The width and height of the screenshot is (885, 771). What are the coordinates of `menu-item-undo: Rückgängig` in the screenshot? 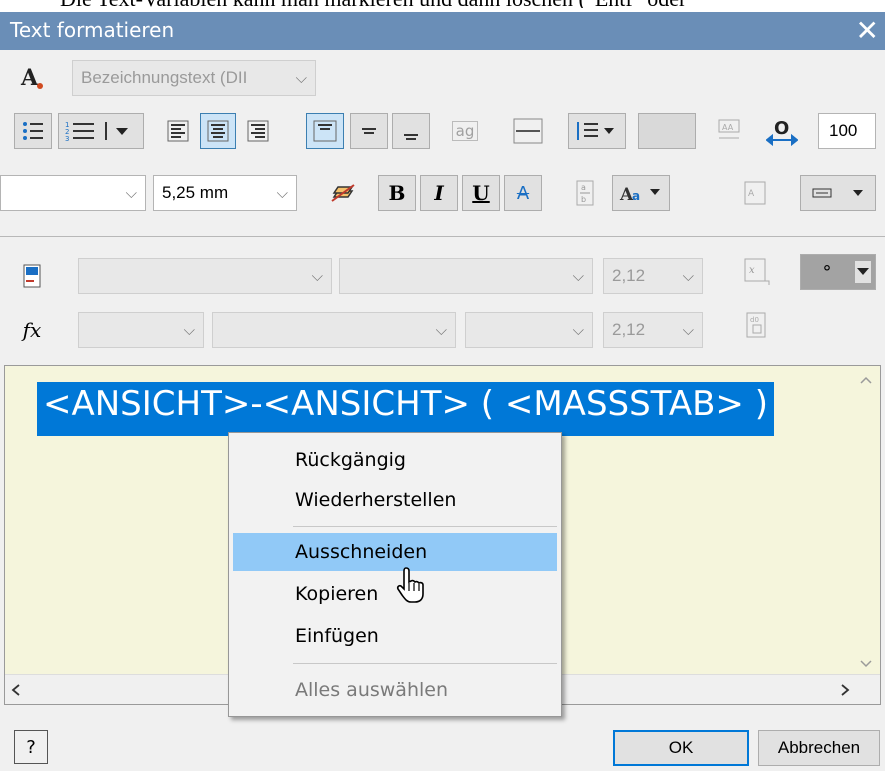 It's located at (395, 460).